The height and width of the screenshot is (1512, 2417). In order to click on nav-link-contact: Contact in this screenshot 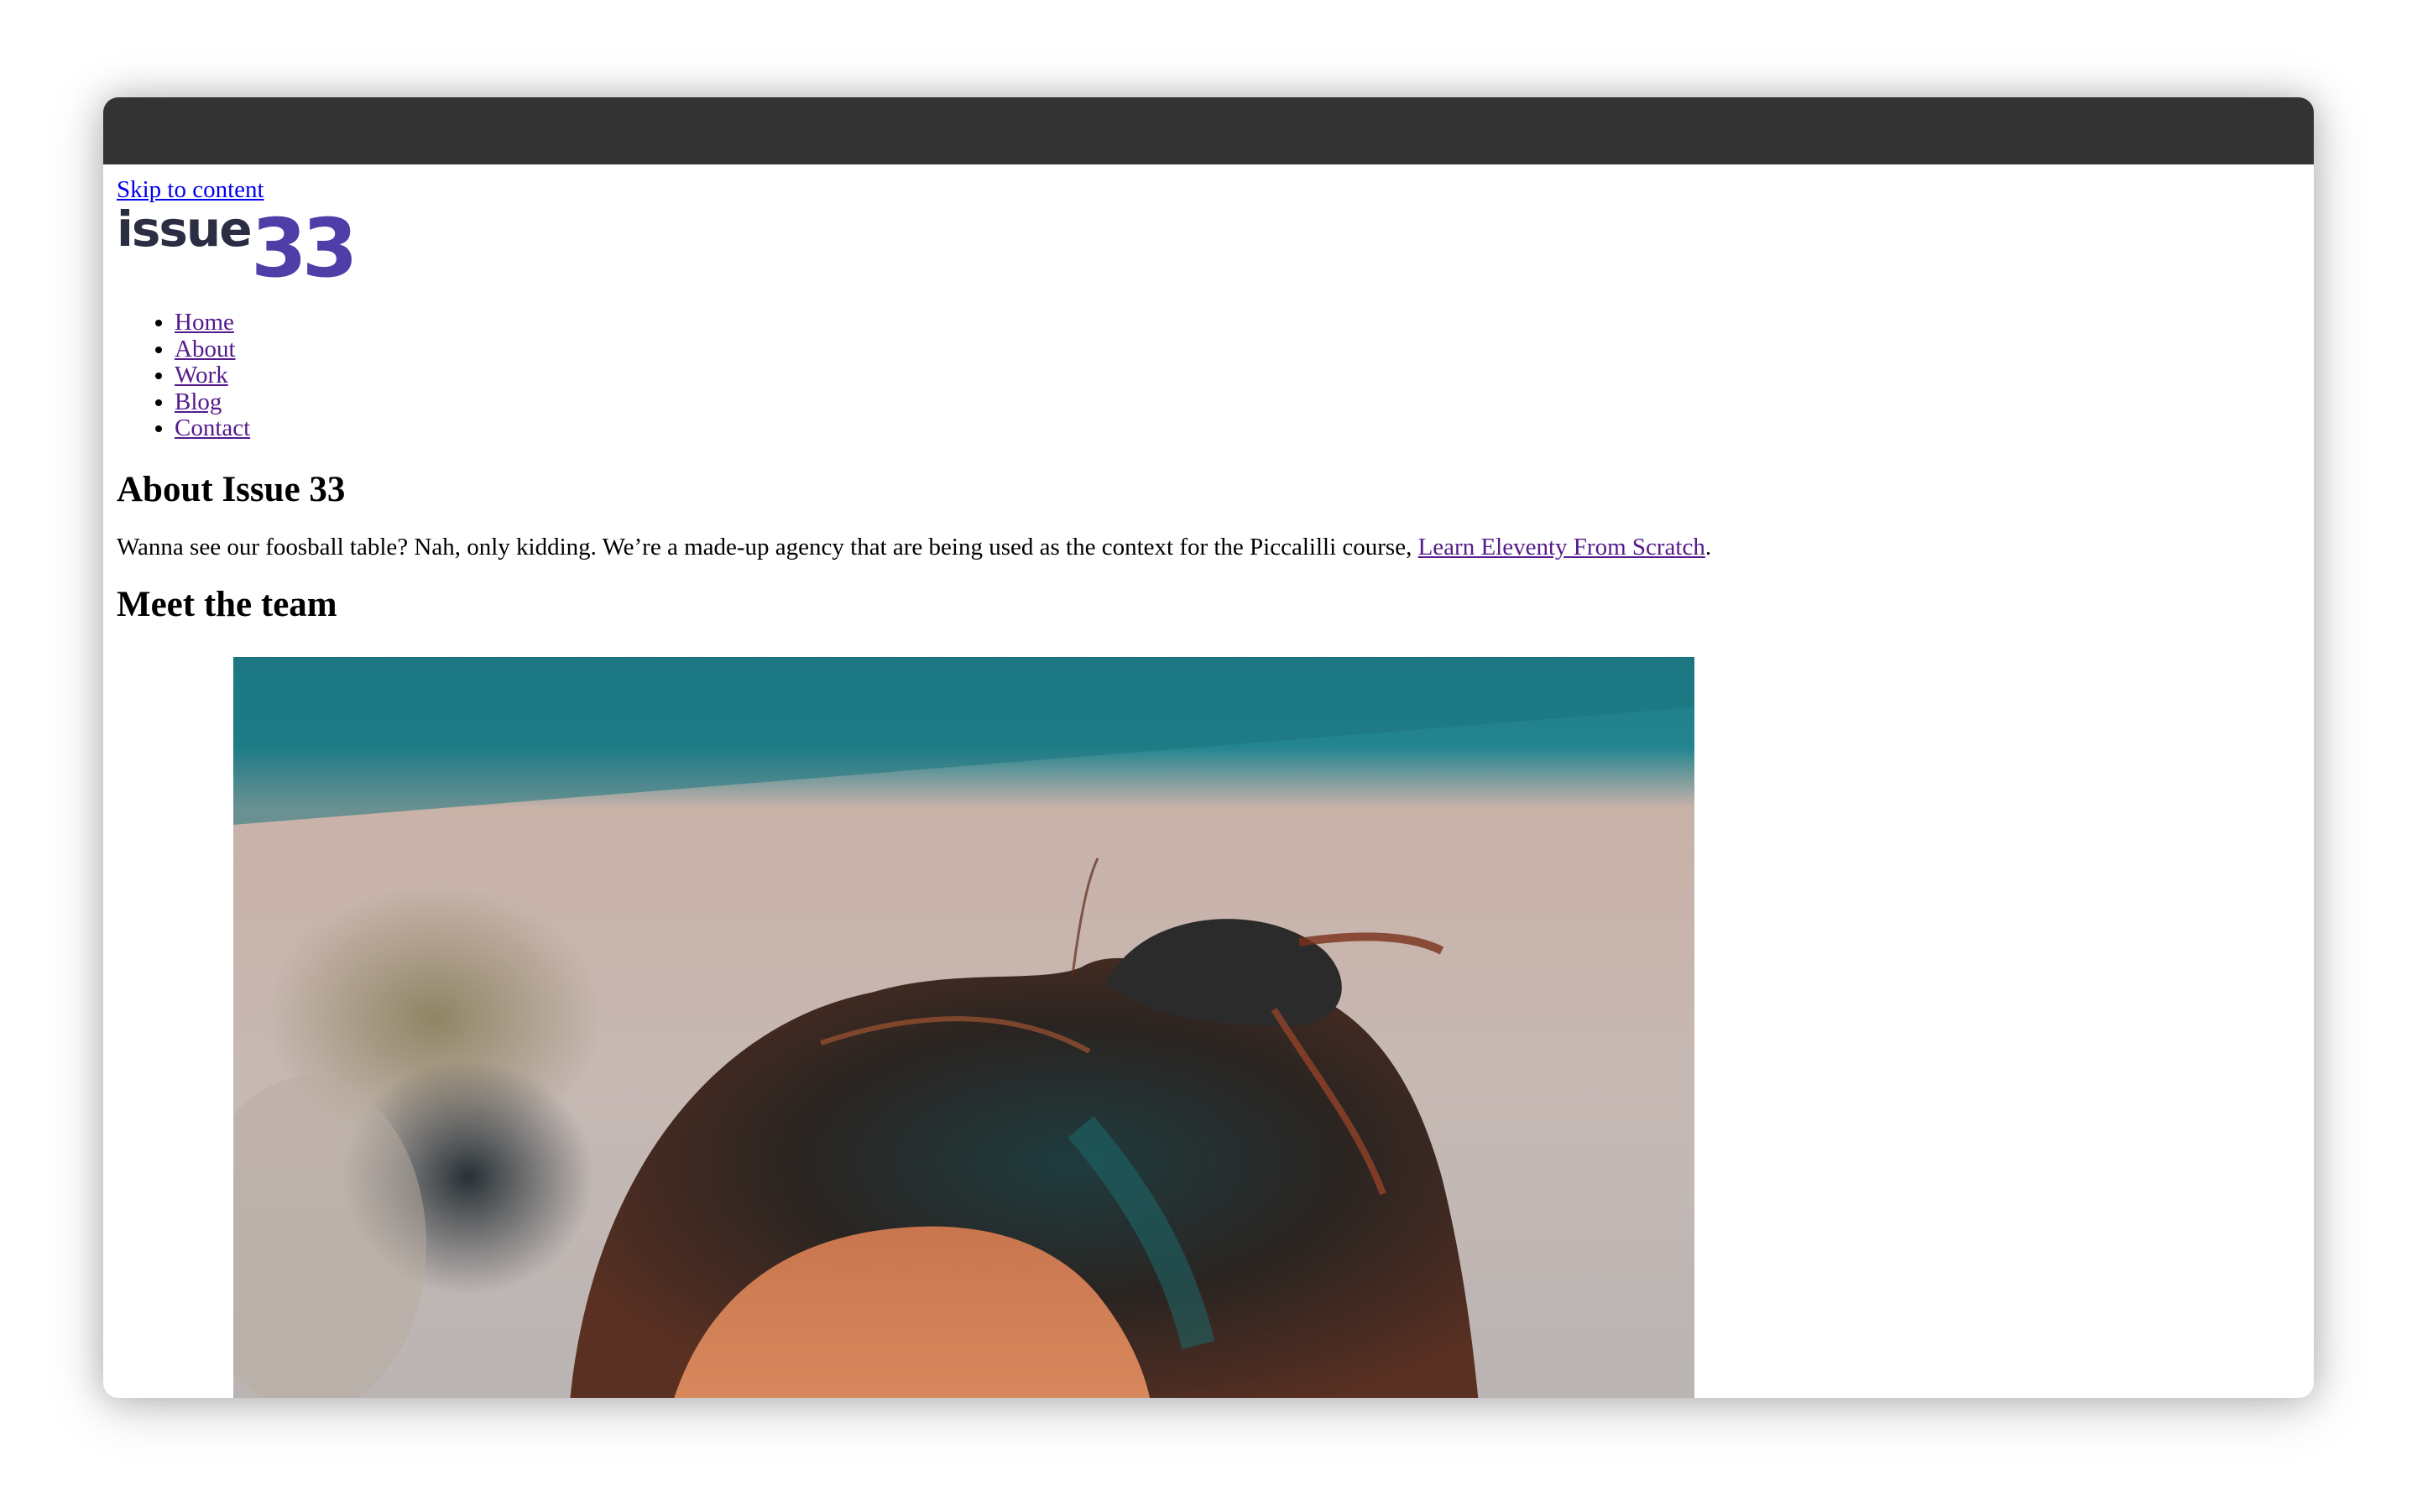, I will do `click(212, 428)`.